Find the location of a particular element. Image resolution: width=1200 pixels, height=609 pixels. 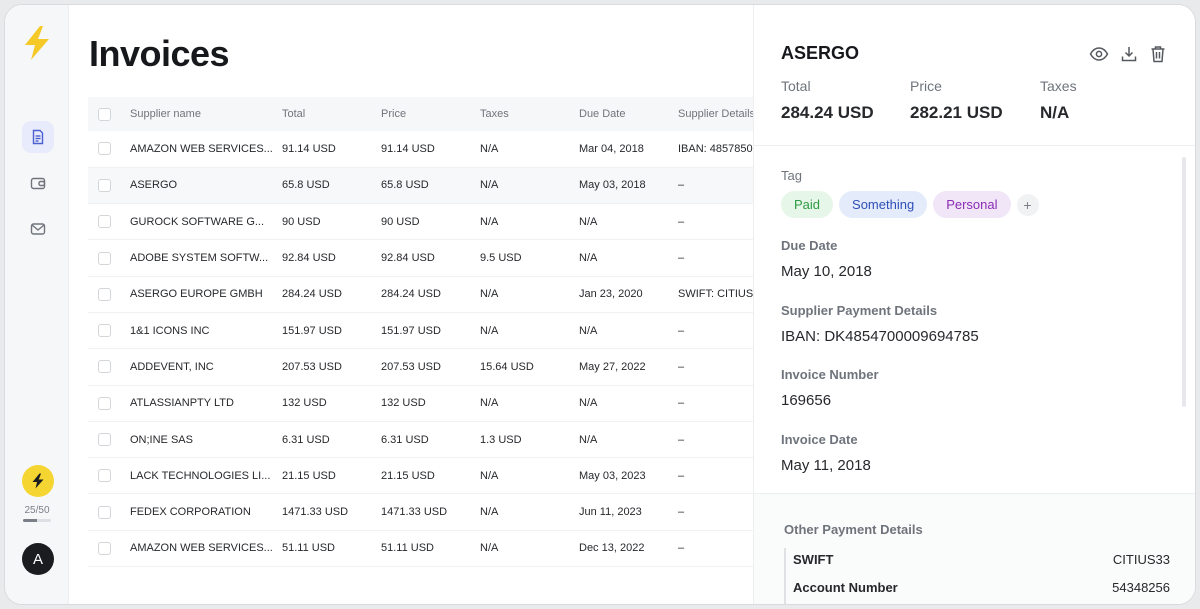

table-row: GUROCK SOFTWARE G... 90 USD 90 USD N/A N/A – is located at coordinates (420, 222).